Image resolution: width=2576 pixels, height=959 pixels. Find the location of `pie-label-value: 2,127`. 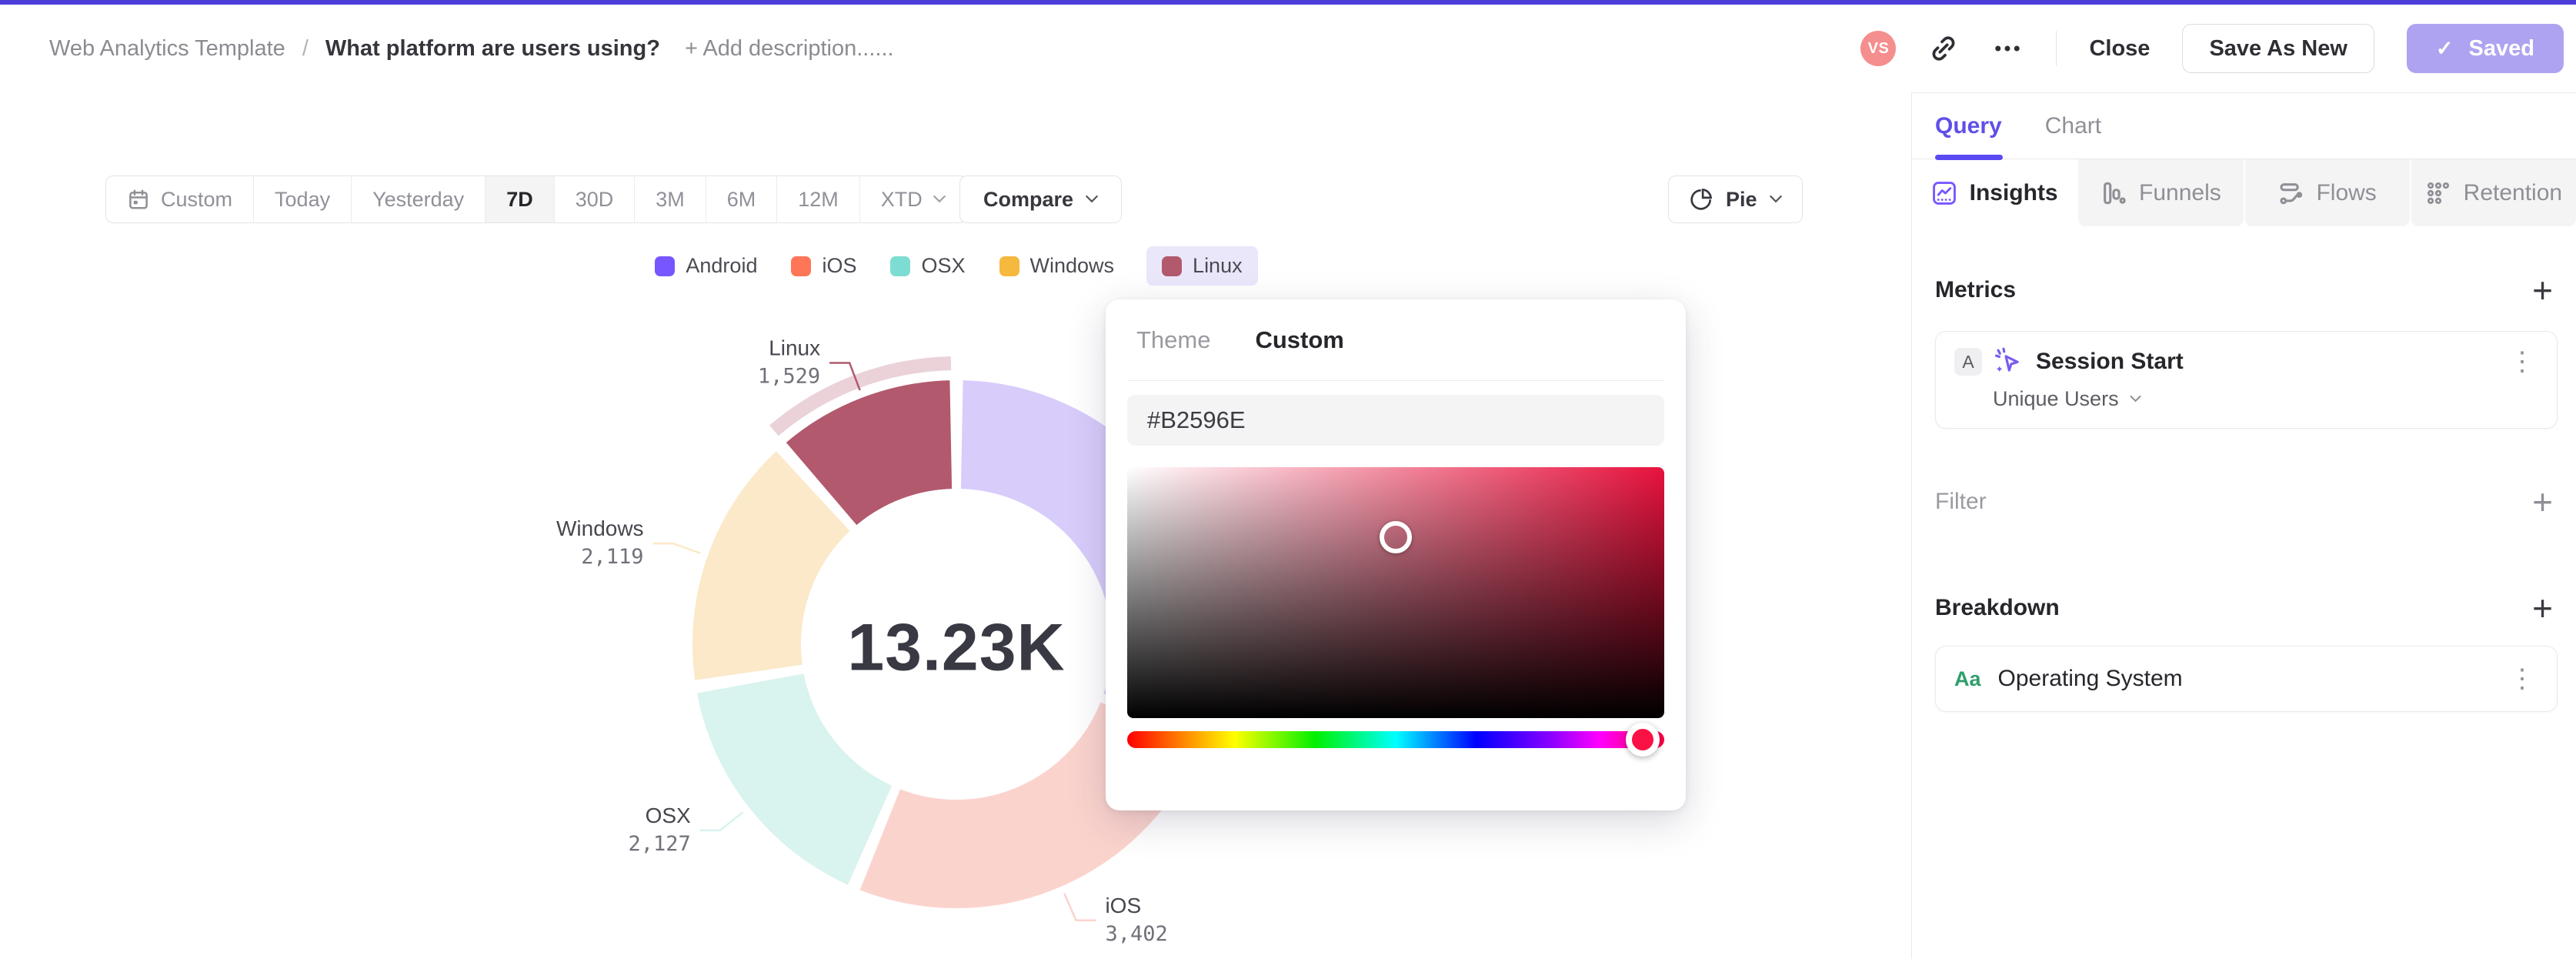

pie-label-value: 2,127 is located at coordinates (659, 844).